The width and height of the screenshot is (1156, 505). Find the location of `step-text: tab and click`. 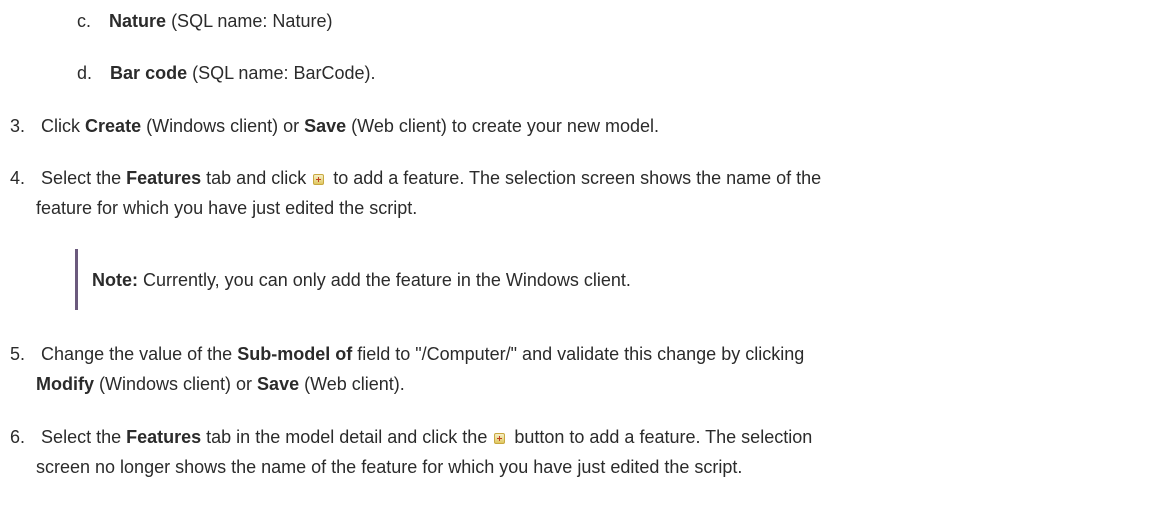

step-text: tab and click is located at coordinates (256, 178).